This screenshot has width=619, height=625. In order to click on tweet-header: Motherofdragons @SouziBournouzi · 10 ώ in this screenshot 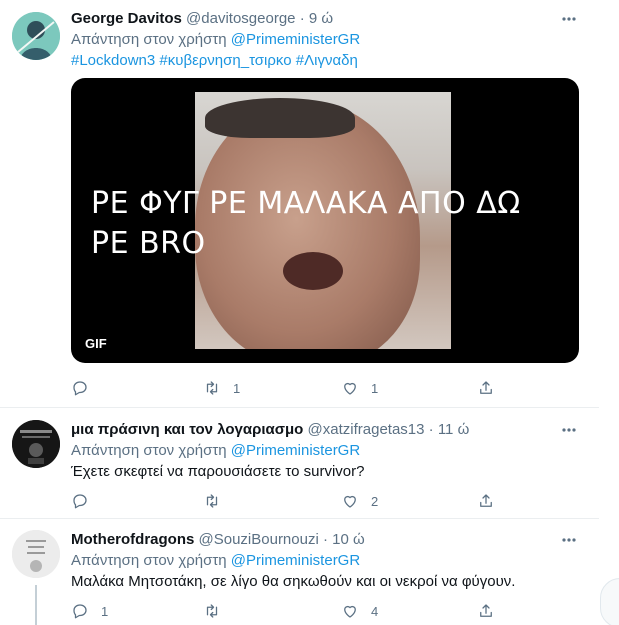, I will do `click(325, 539)`.